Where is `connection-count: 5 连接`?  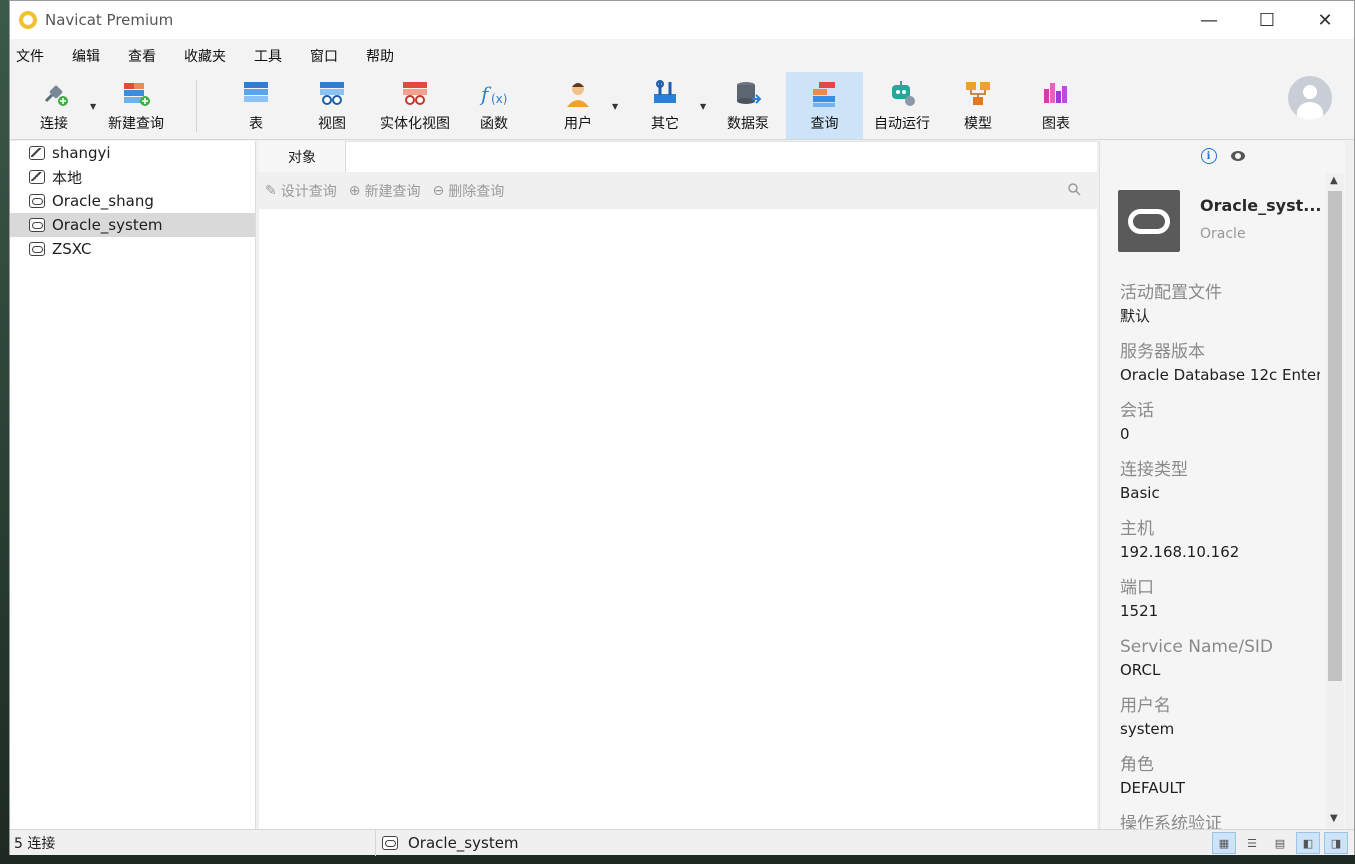
connection-count: 5 连接 is located at coordinates (193, 842).